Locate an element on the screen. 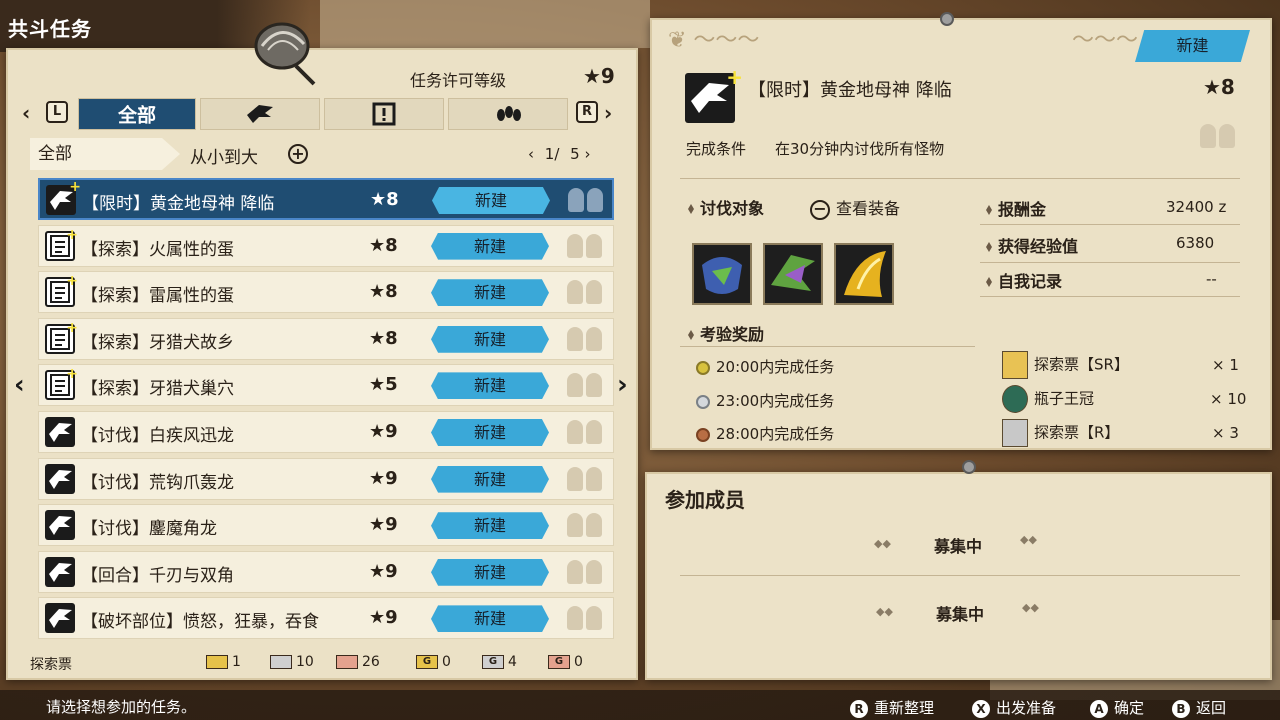 This screenshot has width=1280, height=720. sr-ticket-icon is located at coordinates (1015, 365).